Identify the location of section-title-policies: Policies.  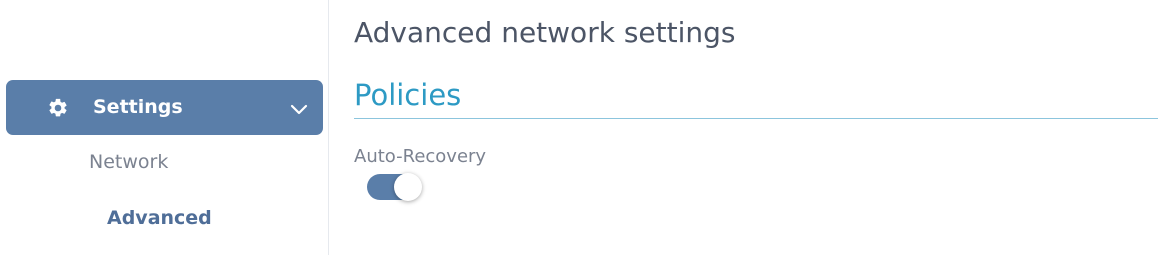
(408, 95).